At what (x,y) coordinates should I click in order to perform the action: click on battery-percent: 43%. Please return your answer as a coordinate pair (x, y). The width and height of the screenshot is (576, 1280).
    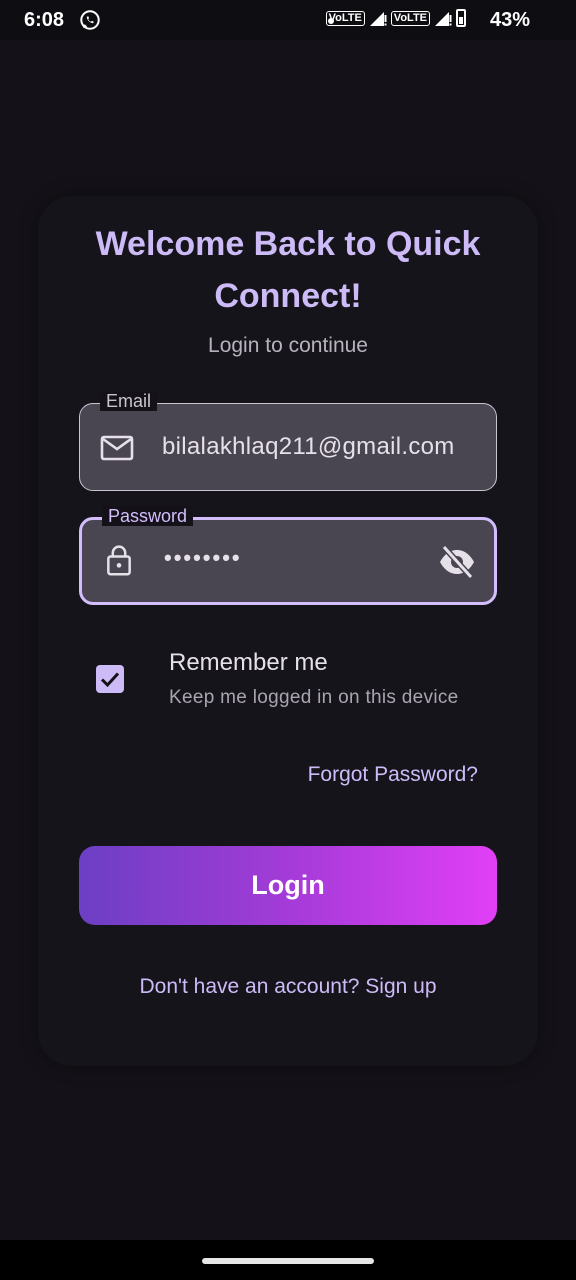
    Looking at the image, I should click on (509, 20).